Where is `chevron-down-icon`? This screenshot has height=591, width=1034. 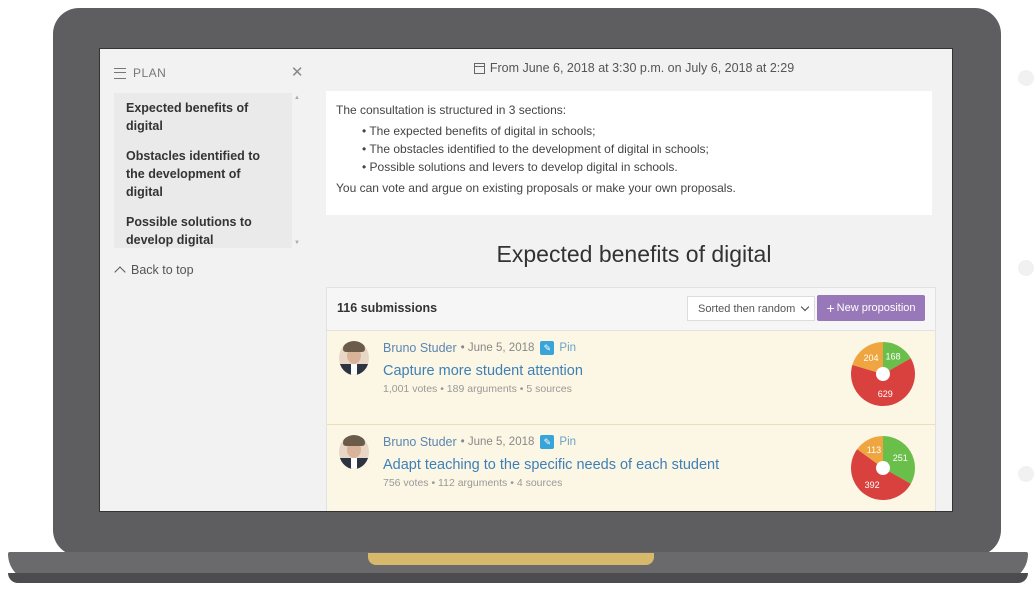 chevron-down-icon is located at coordinates (805, 307).